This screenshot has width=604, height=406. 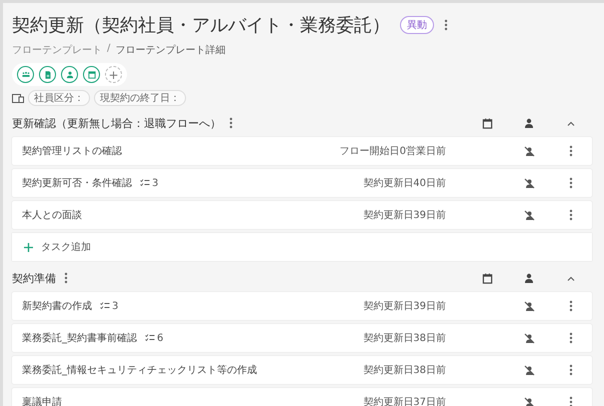 I want to click on calendar-button, so click(x=91, y=74).